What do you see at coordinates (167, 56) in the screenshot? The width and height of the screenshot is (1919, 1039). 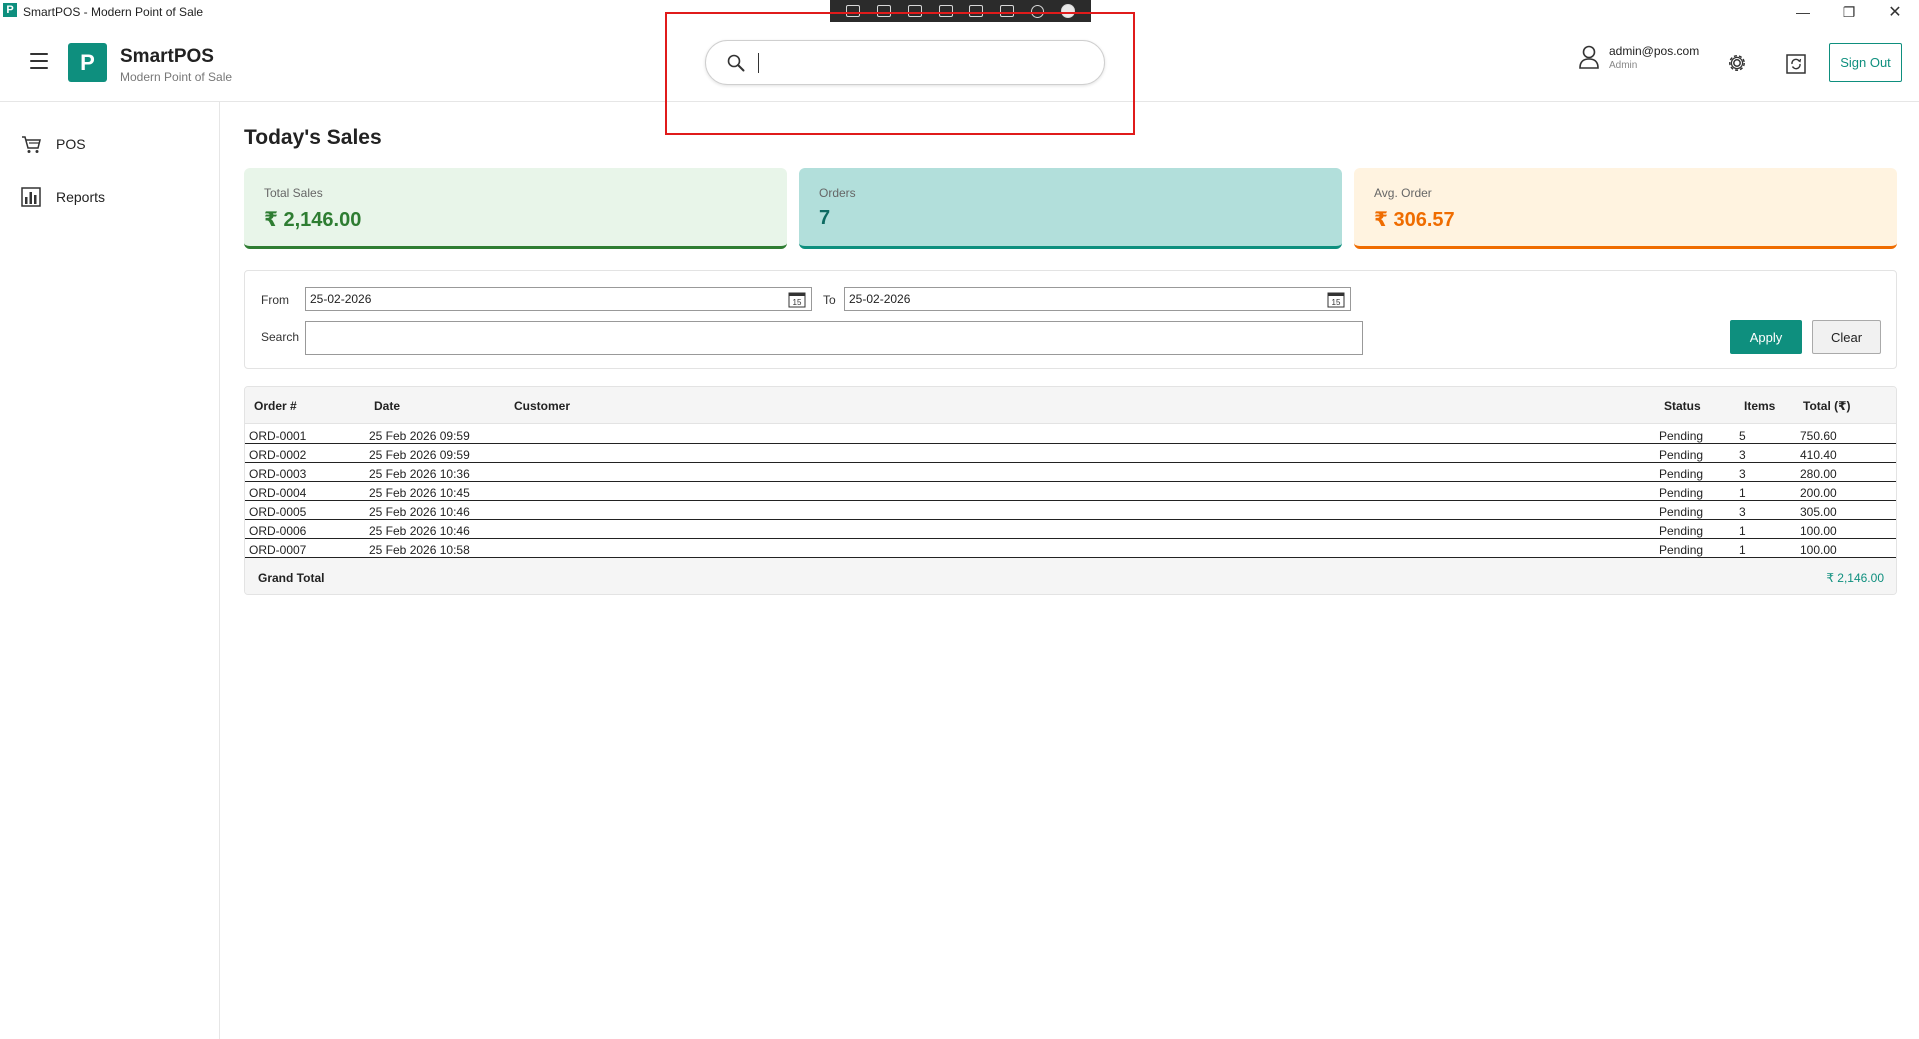 I see `brand-name: SmartPOS` at bounding box center [167, 56].